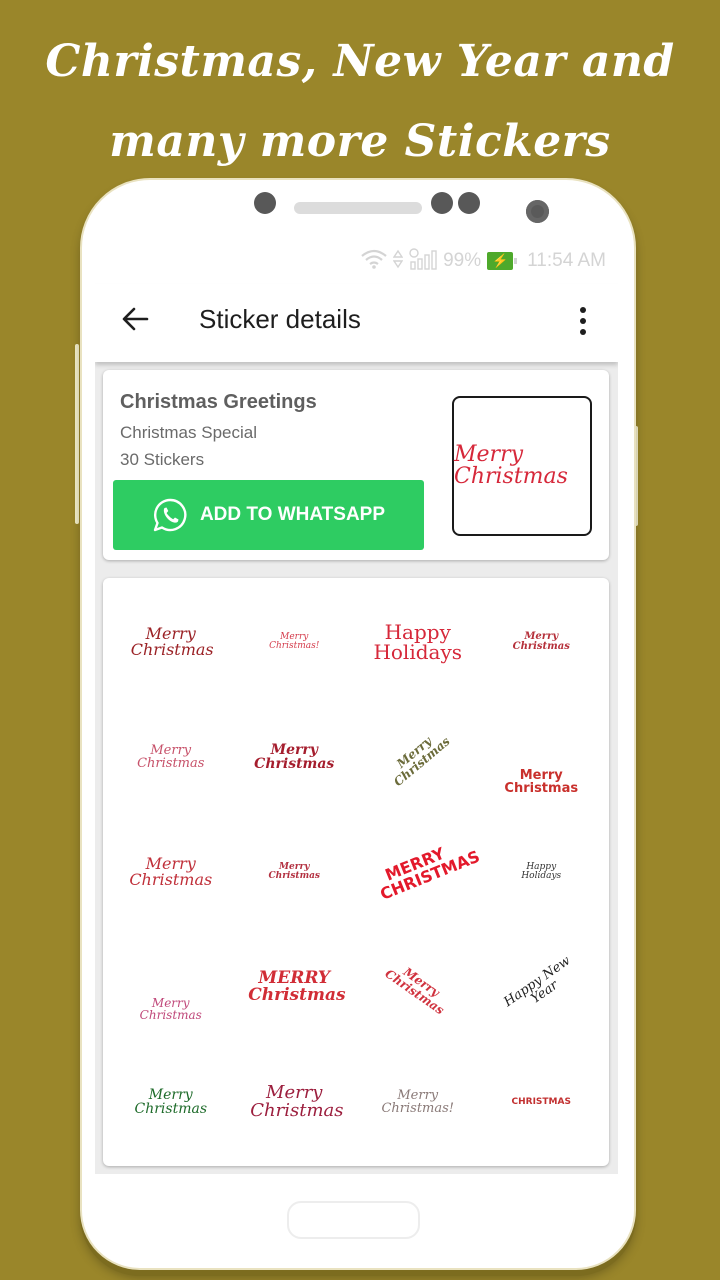  I want to click on arrow-left-icon, so click(135, 319).